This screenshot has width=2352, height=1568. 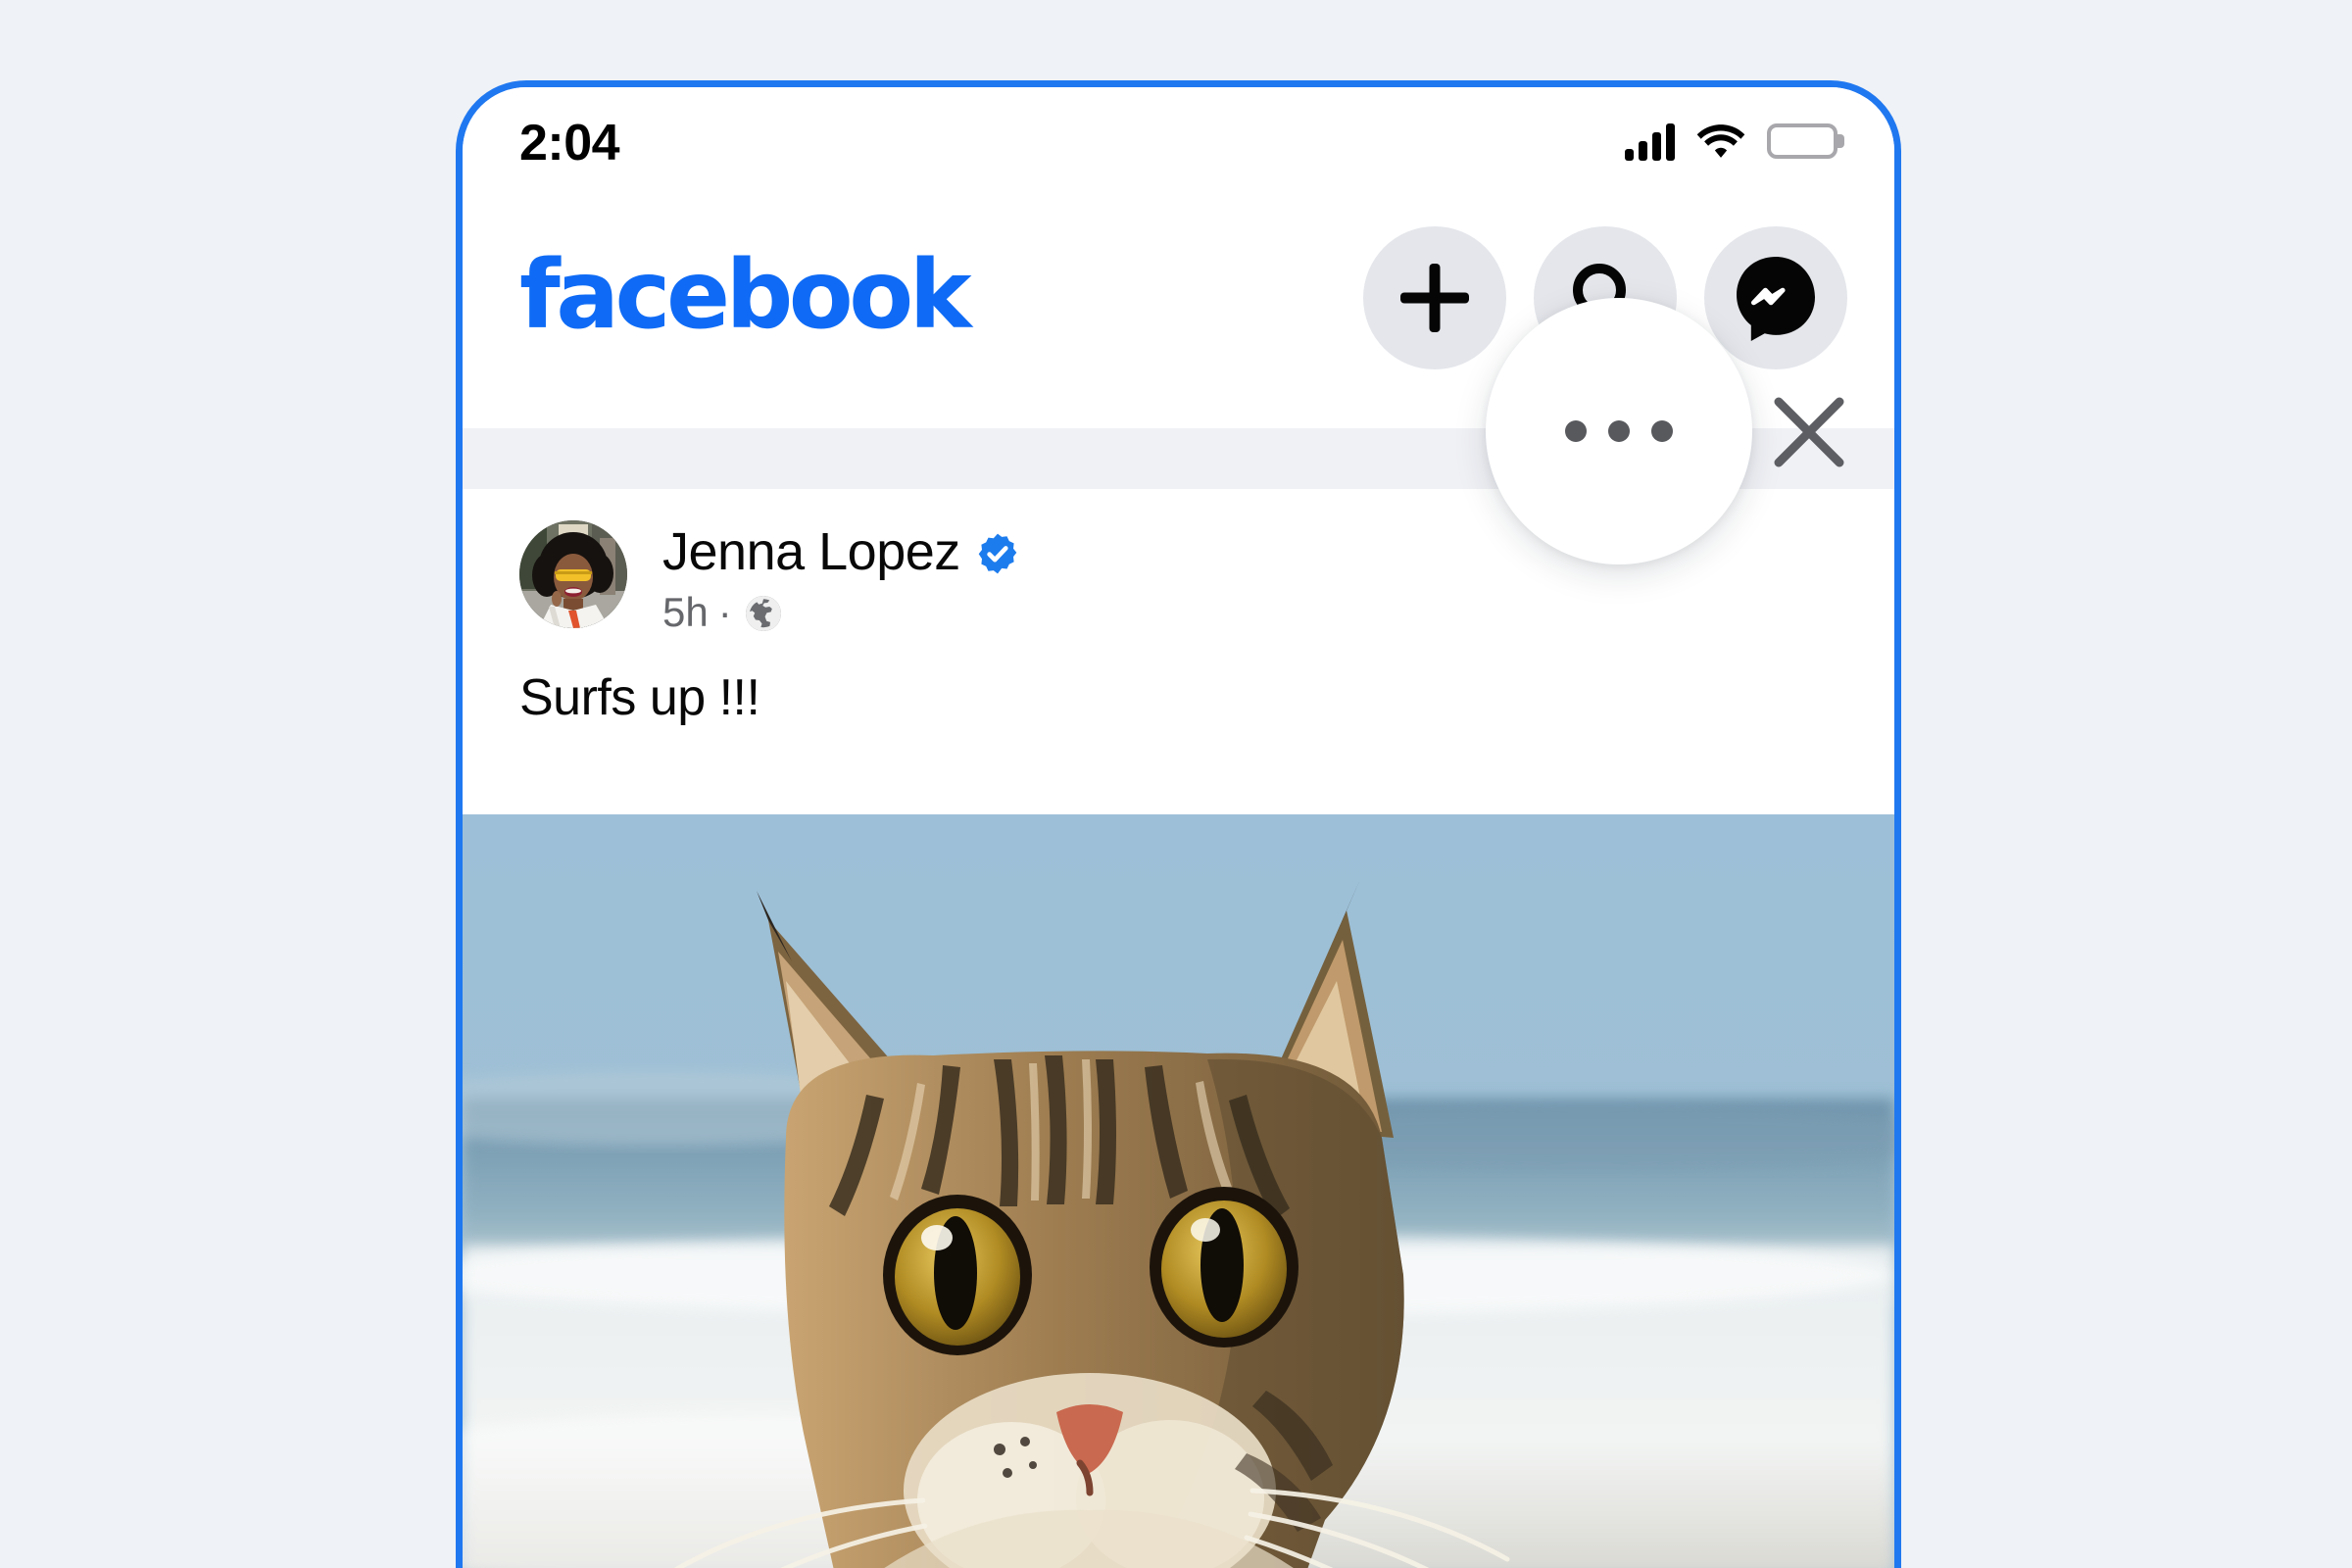 I want to click on status-bar-icons, so click(x=1731, y=141).